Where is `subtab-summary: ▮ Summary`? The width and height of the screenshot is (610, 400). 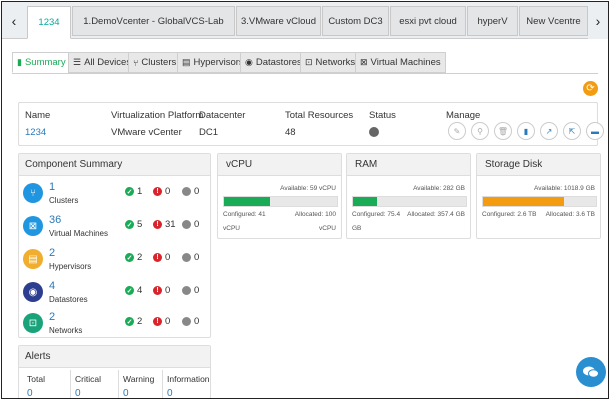 subtab-summary: ▮ Summary is located at coordinates (41, 62).